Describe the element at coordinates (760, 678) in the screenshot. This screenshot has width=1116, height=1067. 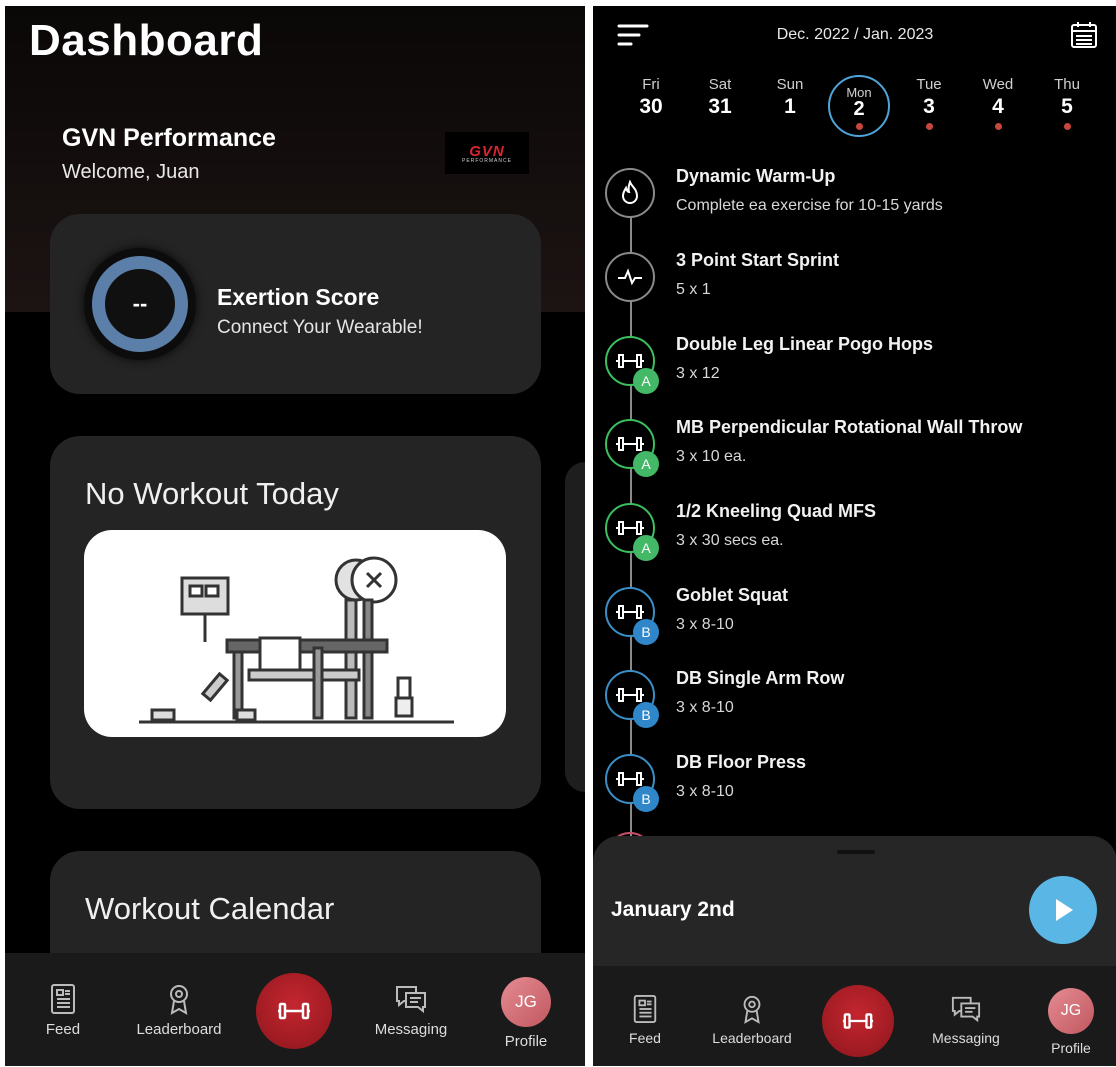
I see `exercise-name: DB Single Arm Row` at that location.